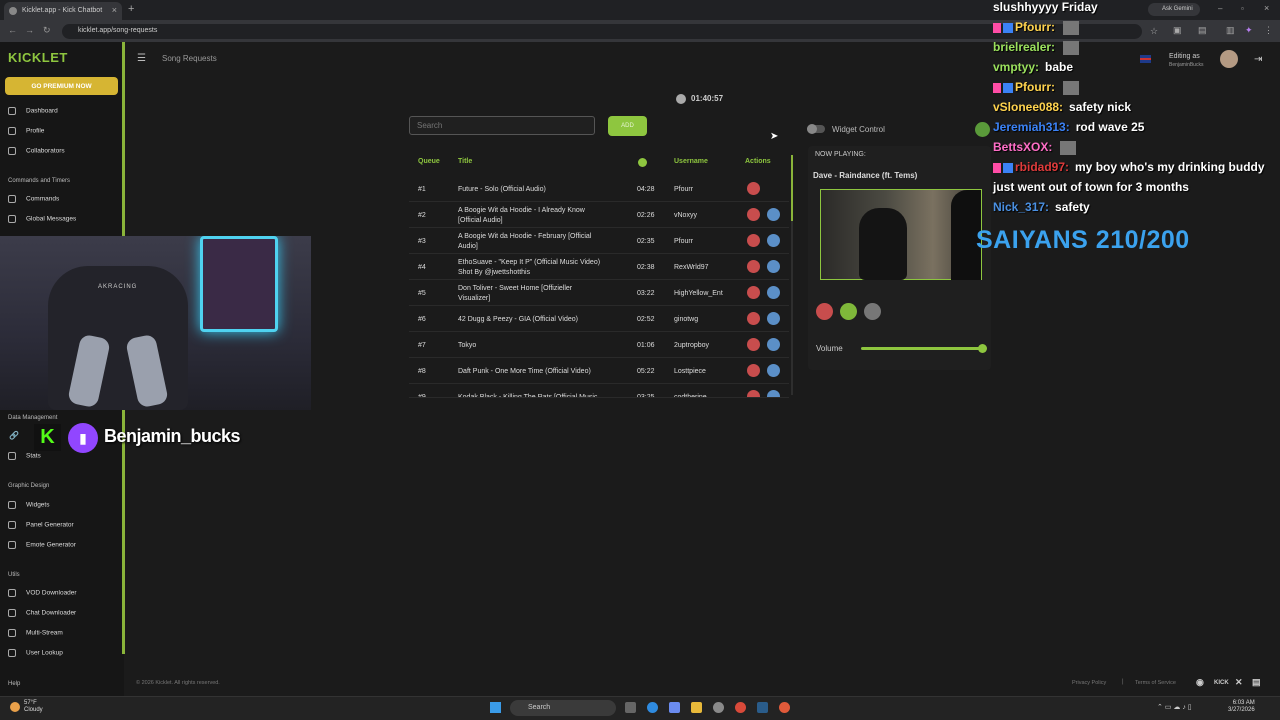 The height and width of the screenshot is (720, 1280). What do you see at coordinates (1268, 30) in the screenshot?
I see `browser-menu-icon: ⋮` at bounding box center [1268, 30].